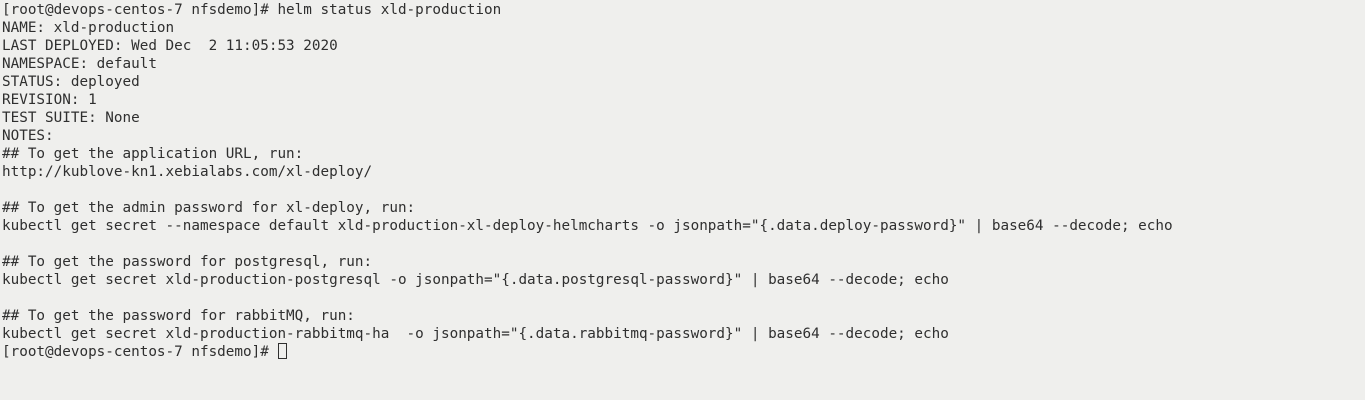 This screenshot has height=400, width=1365. I want to click on output-line: TEST SUITE: None, so click(71, 118).